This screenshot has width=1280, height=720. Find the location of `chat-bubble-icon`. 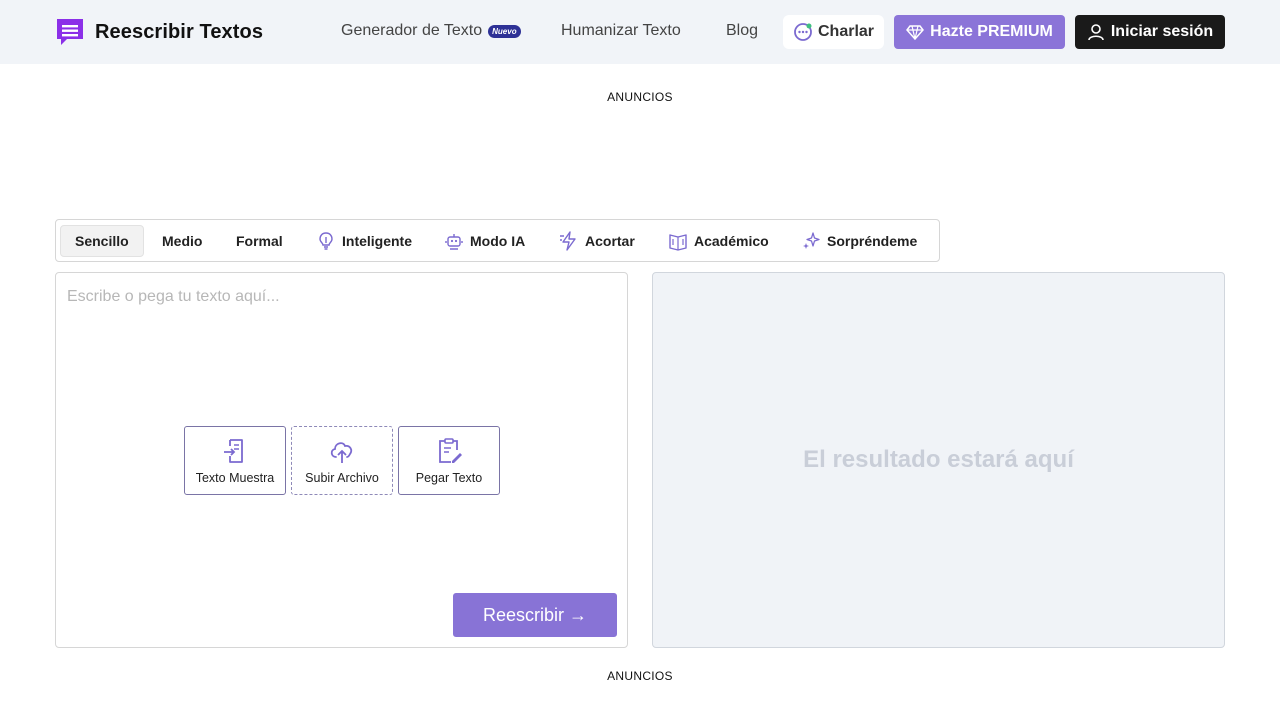

chat-bubble-icon is located at coordinates (803, 32).